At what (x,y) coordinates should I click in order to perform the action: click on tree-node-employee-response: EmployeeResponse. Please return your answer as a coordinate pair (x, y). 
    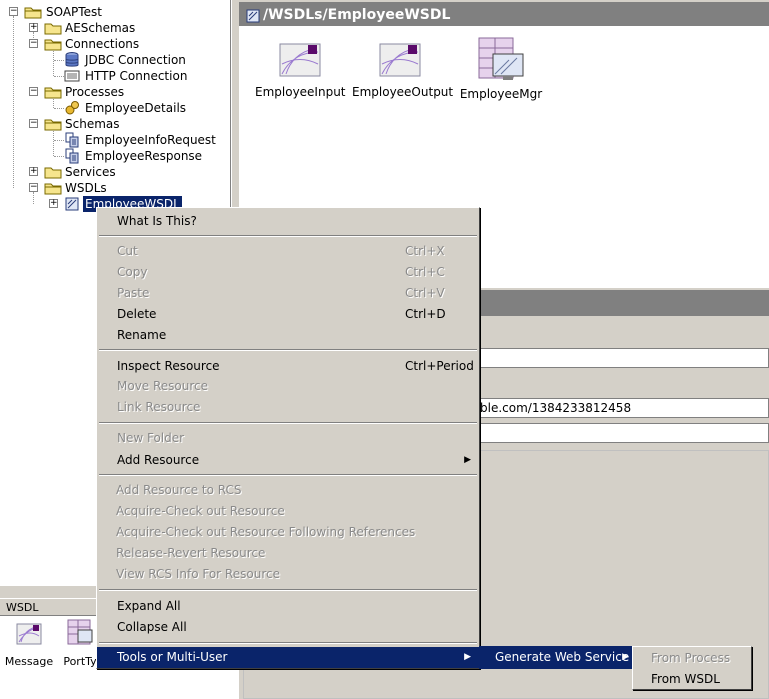
    Looking at the image, I should click on (115, 156).